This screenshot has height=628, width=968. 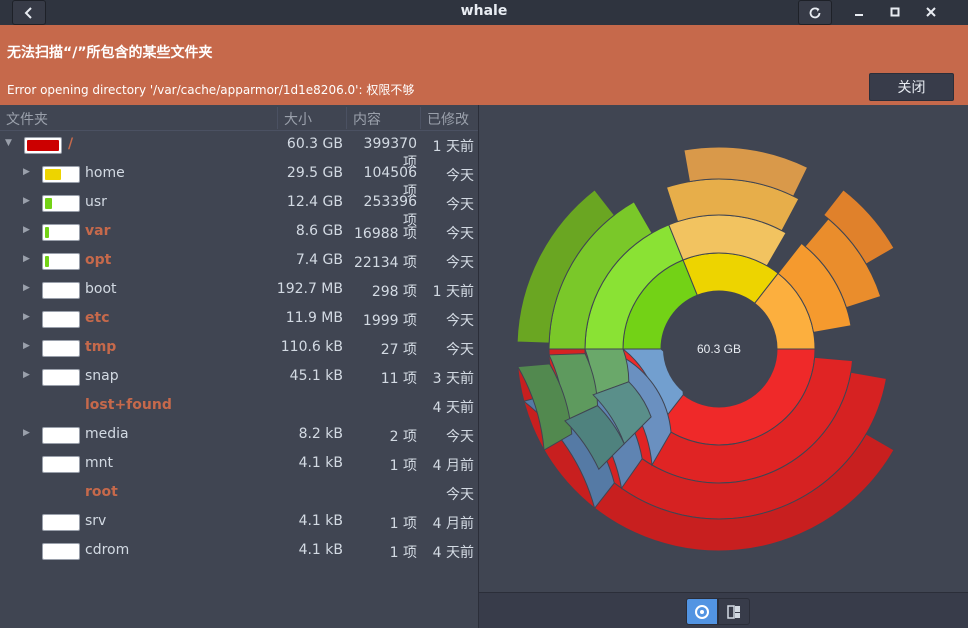 What do you see at coordinates (859, 15) in the screenshot?
I see `minimize-icon` at bounding box center [859, 15].